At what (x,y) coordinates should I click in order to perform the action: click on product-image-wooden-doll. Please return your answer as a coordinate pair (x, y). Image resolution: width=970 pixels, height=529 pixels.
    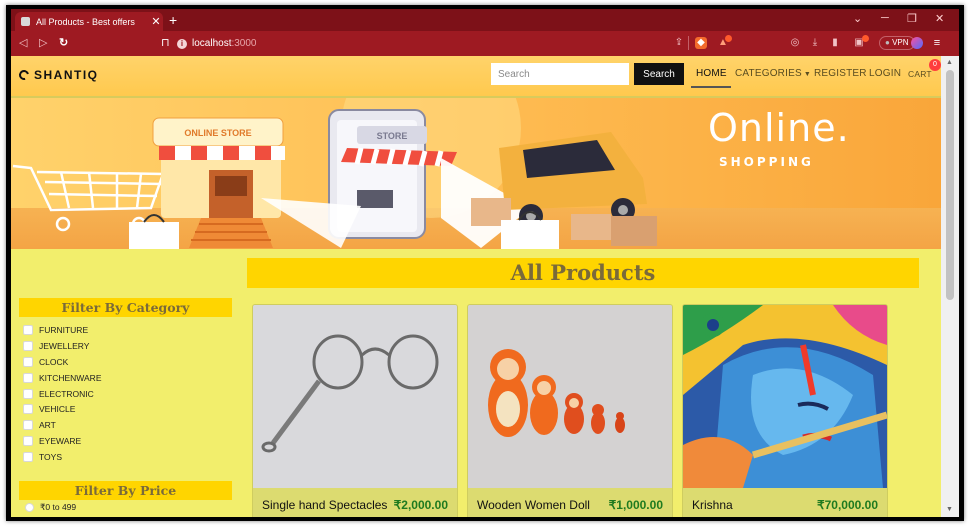
    Looking at the image, I should click on (570, 396).